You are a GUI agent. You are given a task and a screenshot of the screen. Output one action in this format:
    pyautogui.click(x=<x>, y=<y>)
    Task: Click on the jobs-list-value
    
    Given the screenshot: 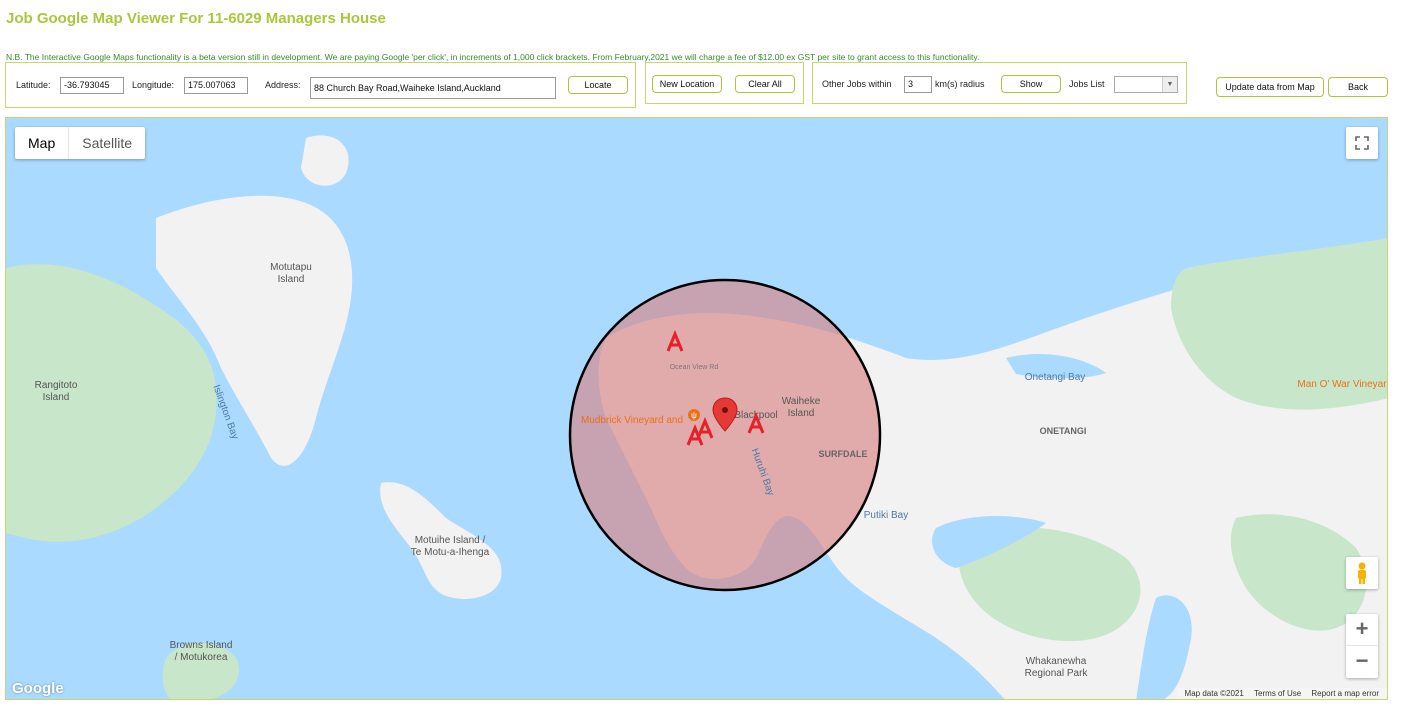 What is the action you would take?
    pyautogui.click(x=1116, y=87)
    